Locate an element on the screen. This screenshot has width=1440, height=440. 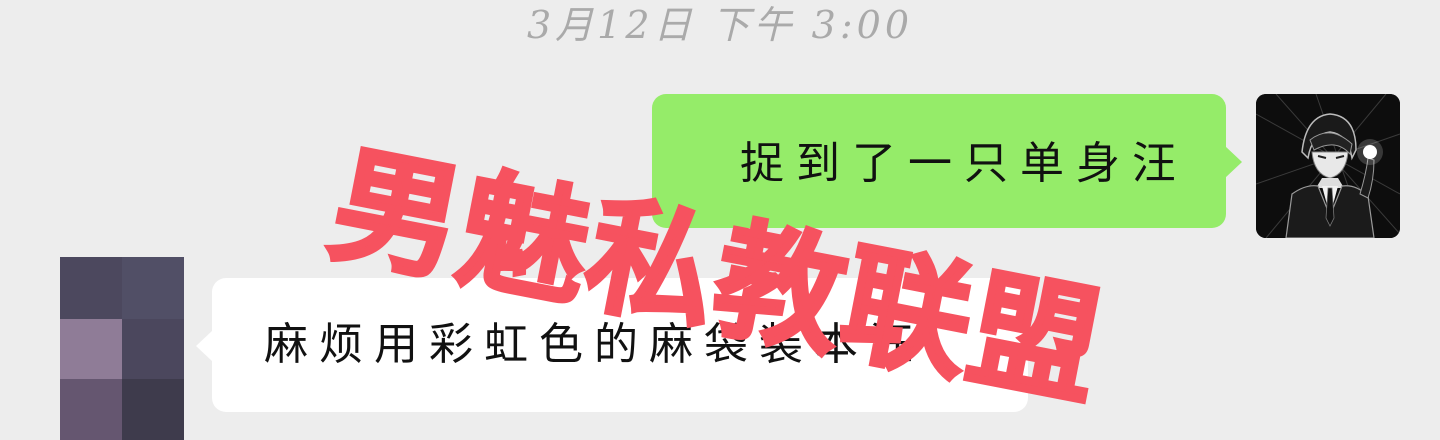
self-avatar is located at coordinates (1328, 166).